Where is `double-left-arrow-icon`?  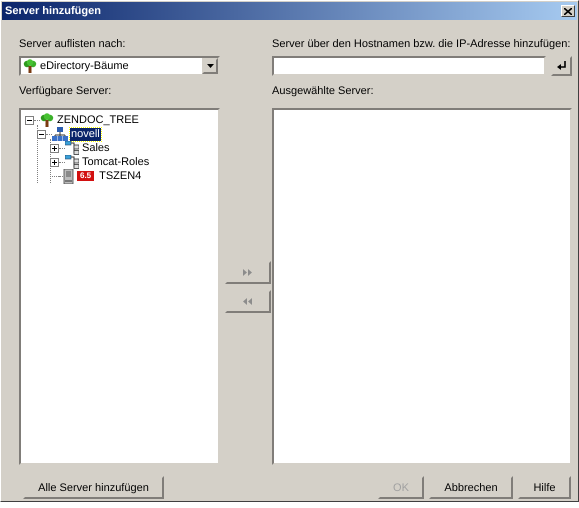 double-left-arrow-icon is located at coordinates (247, 301).